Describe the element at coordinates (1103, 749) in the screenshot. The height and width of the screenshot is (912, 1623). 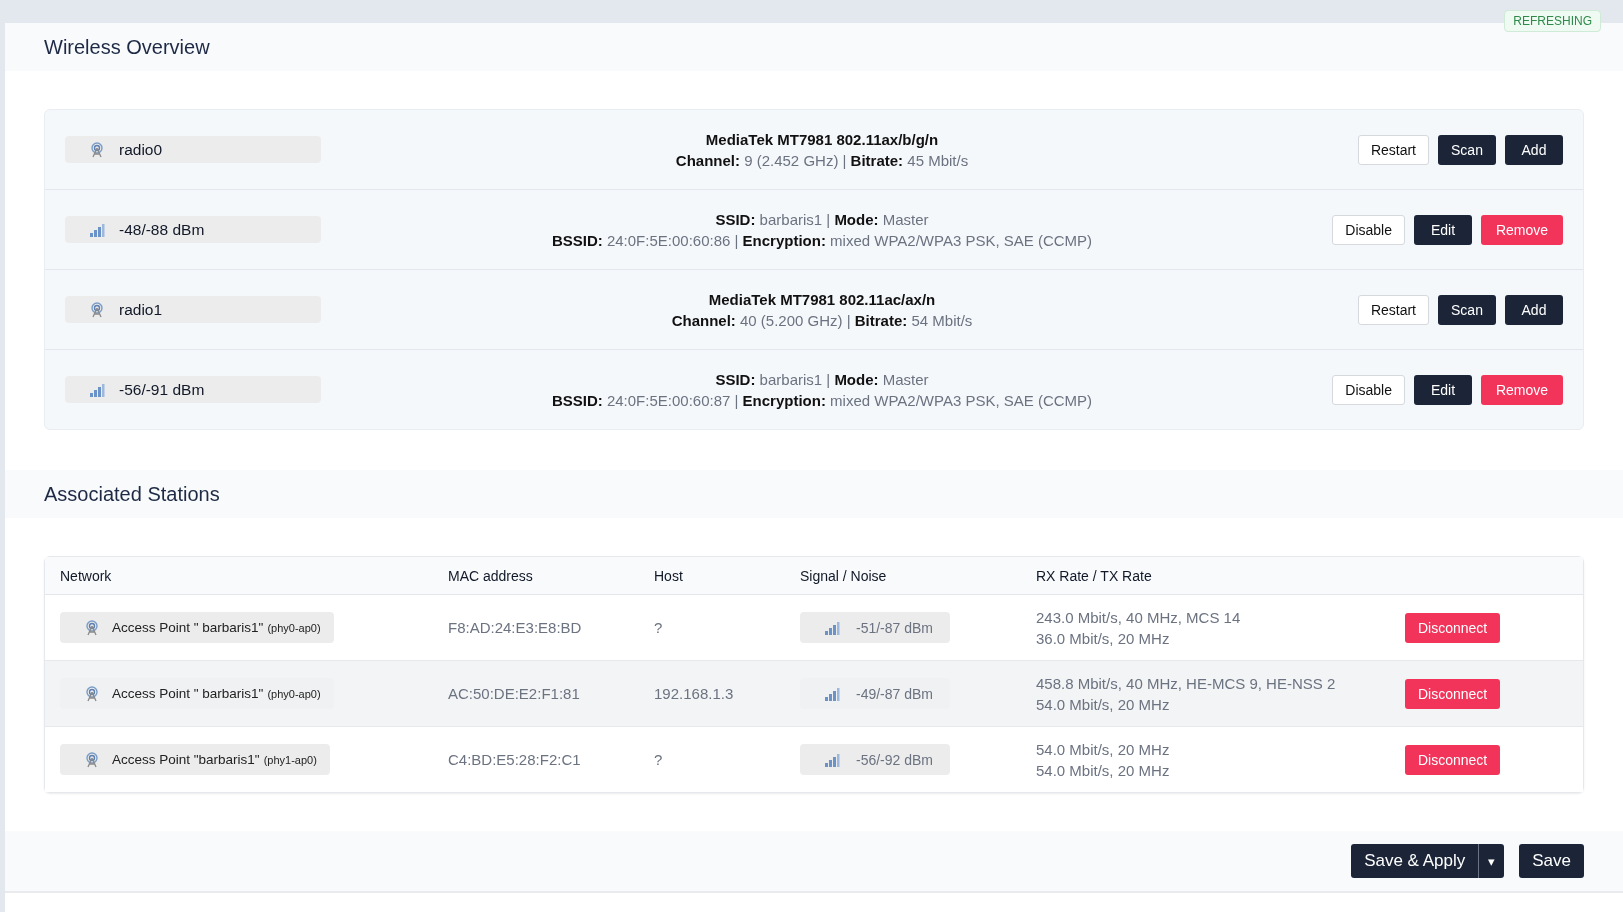
I see `rx-rate: 54.0 Mbit/s, 20 MHz` at that location.